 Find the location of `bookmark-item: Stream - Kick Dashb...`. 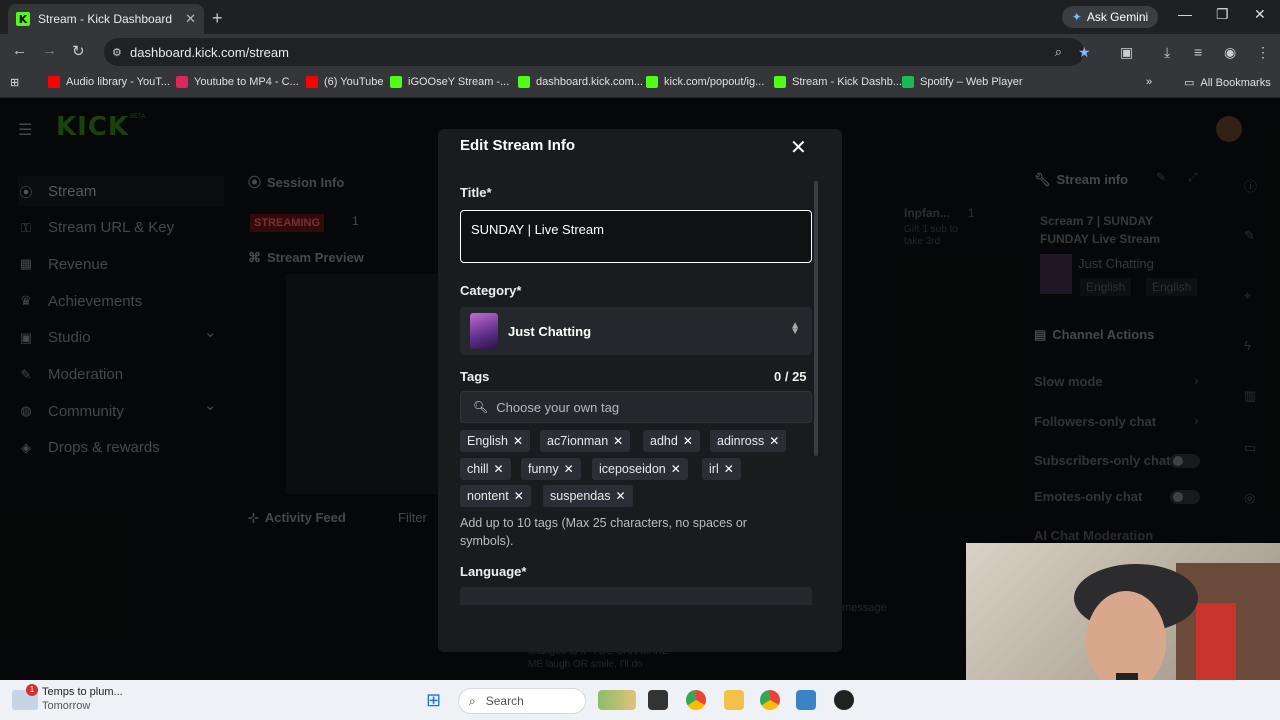

bookmark-item: Stream - Kick Dashb... is located at coordinates (838, 82).